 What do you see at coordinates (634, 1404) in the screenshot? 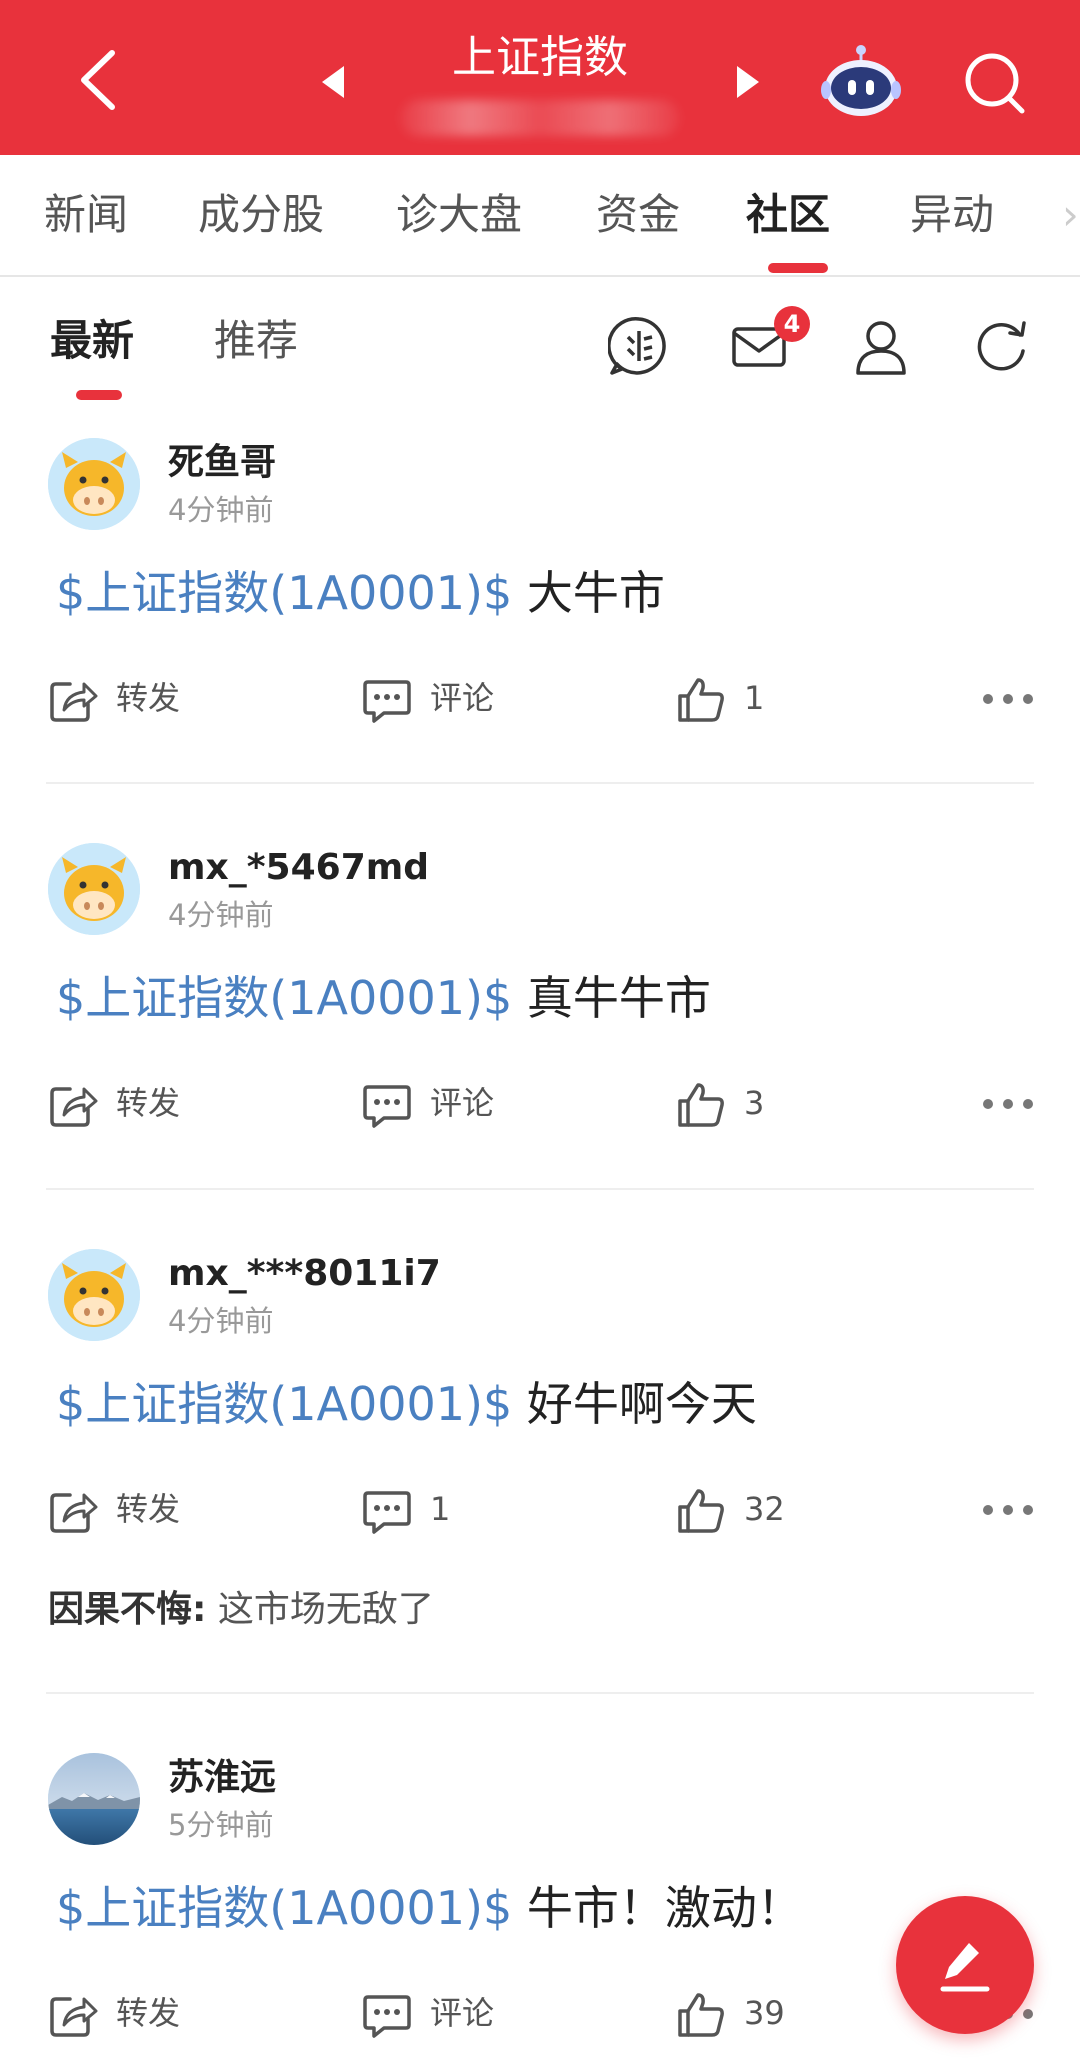
I see `post-text: 好牛啊今天` at bounding box center [634, 1404].